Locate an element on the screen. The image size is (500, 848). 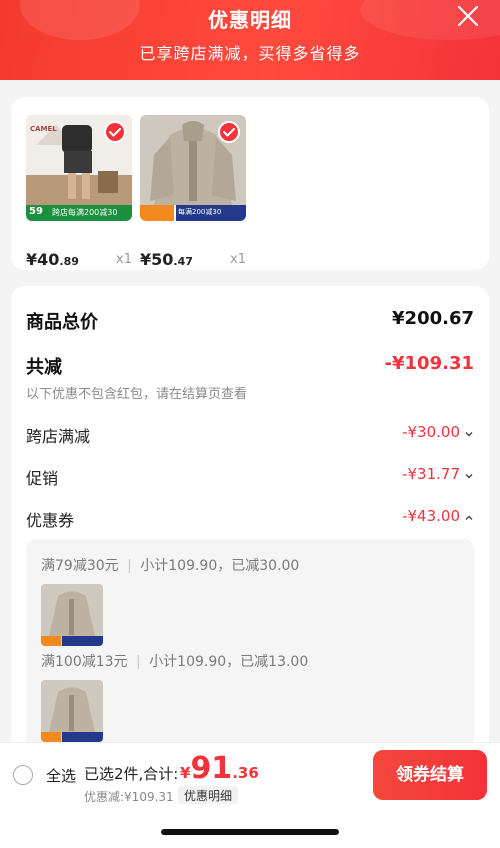
discount-label: 跨店满减 is located at coordinates (58, 436).